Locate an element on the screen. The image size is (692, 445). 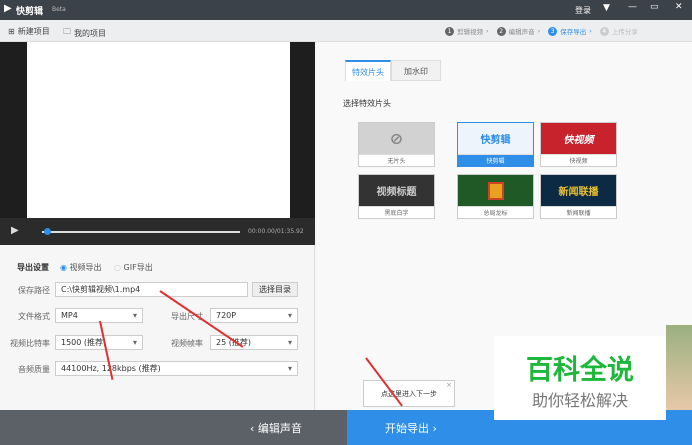
dragon-logo-icon is located at coordinates (495, 190).